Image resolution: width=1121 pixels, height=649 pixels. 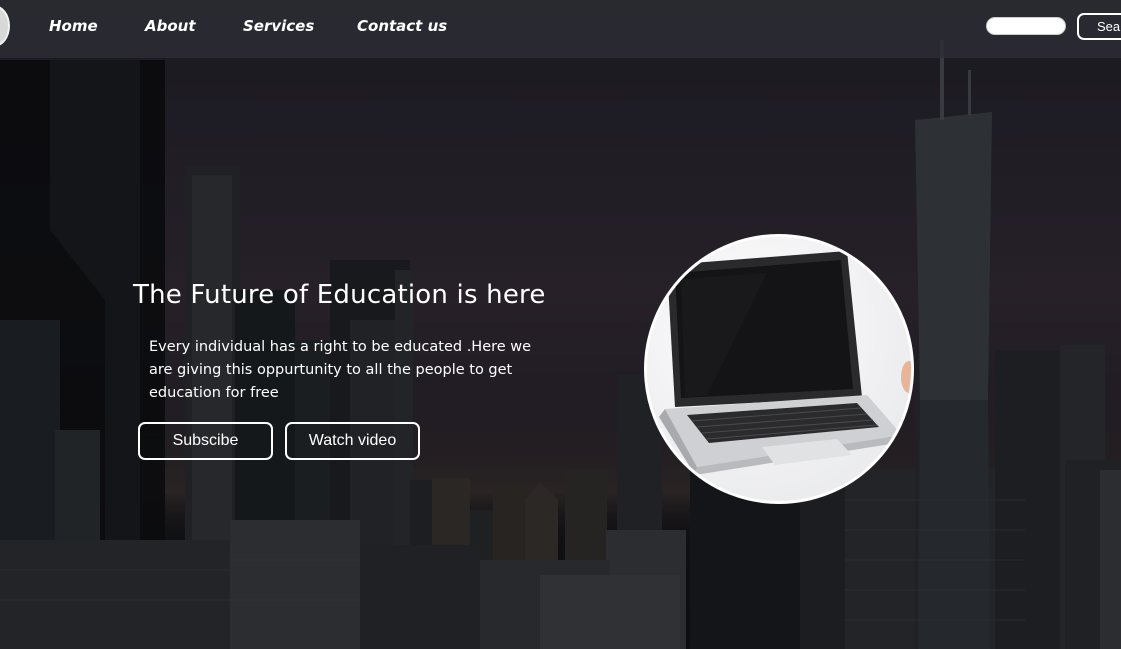 What do you see at coordinates (1099, 26) in the screenshot?
I see `search-button: Search` at bounding box center [1099, 26].